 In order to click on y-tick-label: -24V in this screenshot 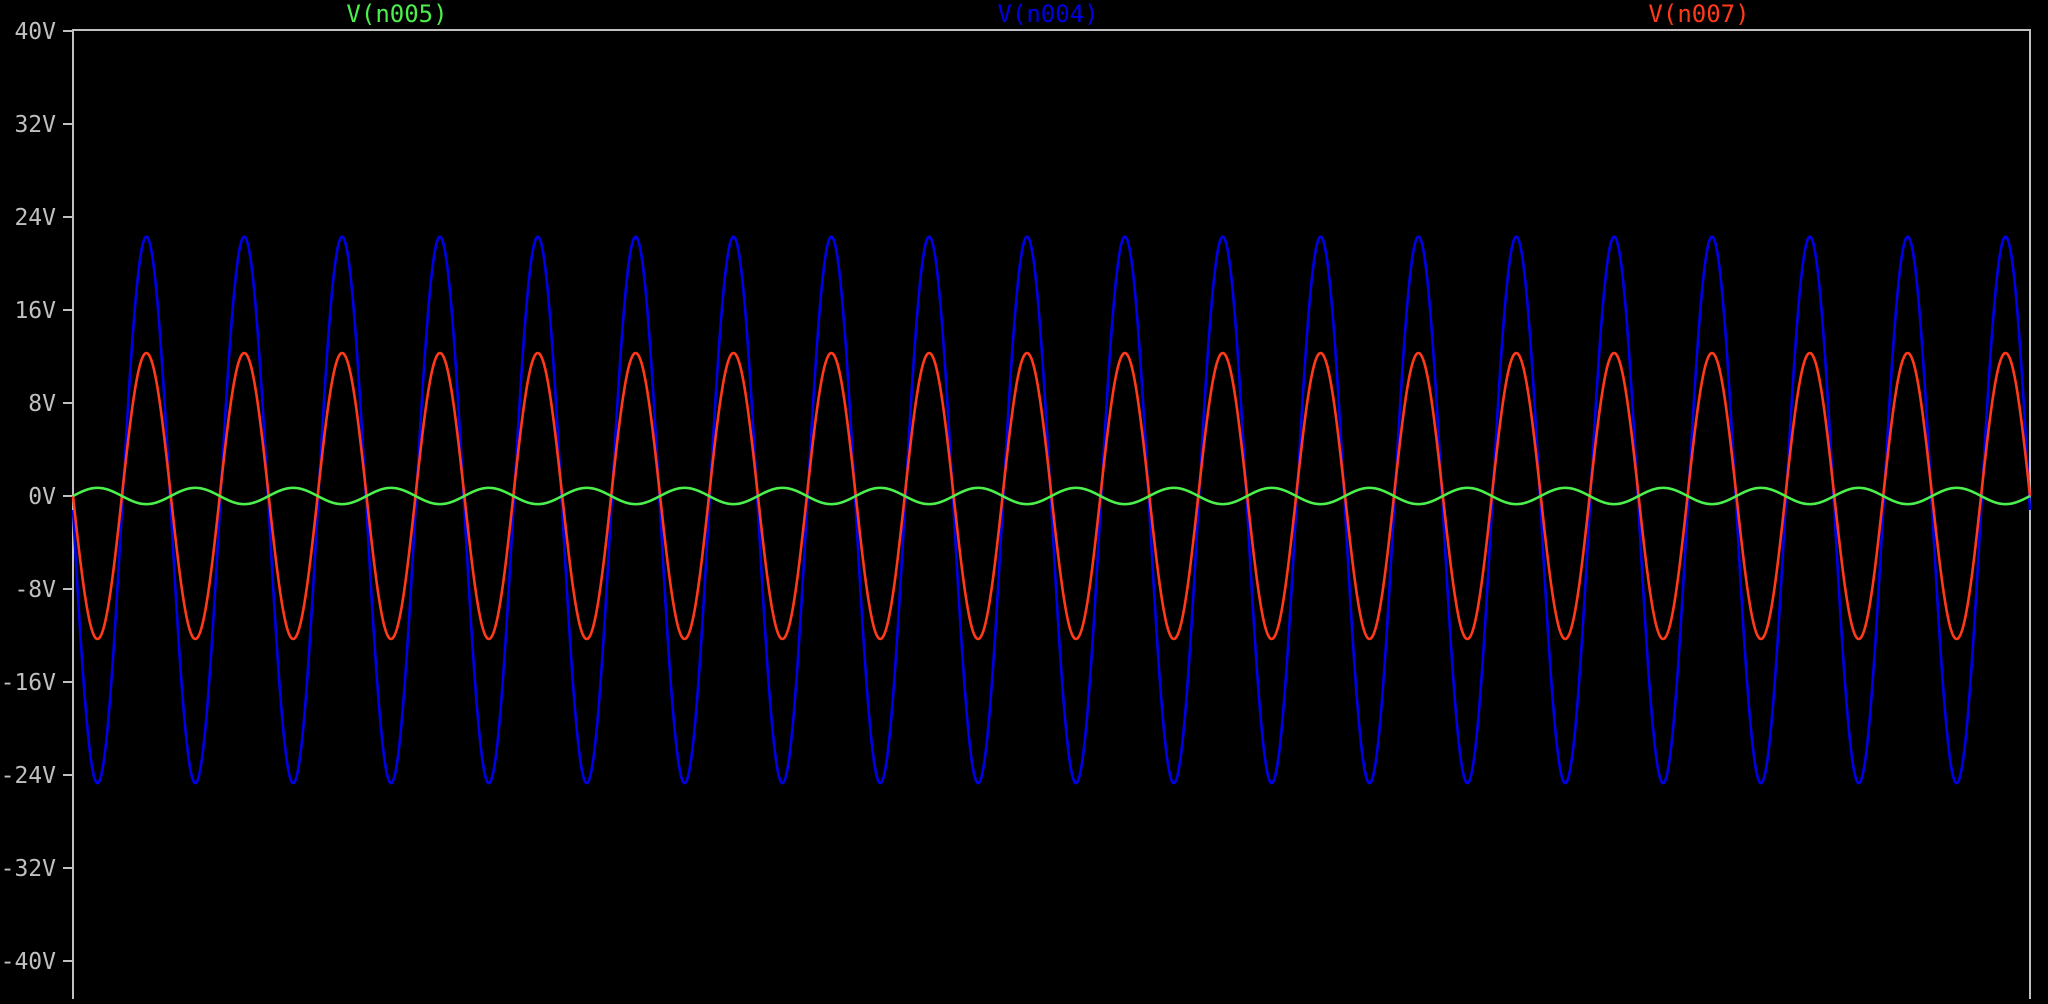, I will do `click(29, 776)`.